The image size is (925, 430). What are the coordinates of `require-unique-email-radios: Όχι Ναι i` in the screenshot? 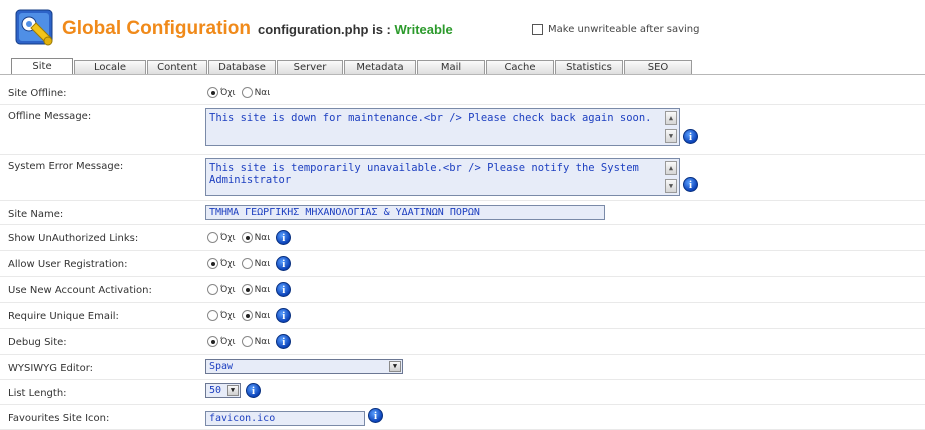 It's located at (249, 315).